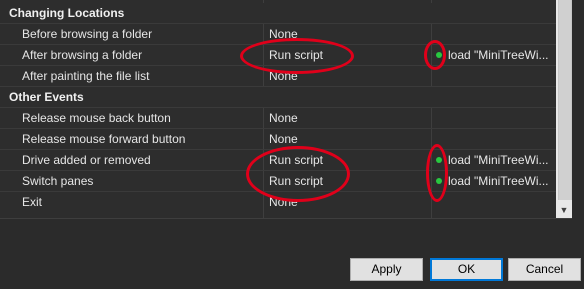 This screenshot has width=584, height=289. I want to click on ok-button: OK, so click(466, 269).